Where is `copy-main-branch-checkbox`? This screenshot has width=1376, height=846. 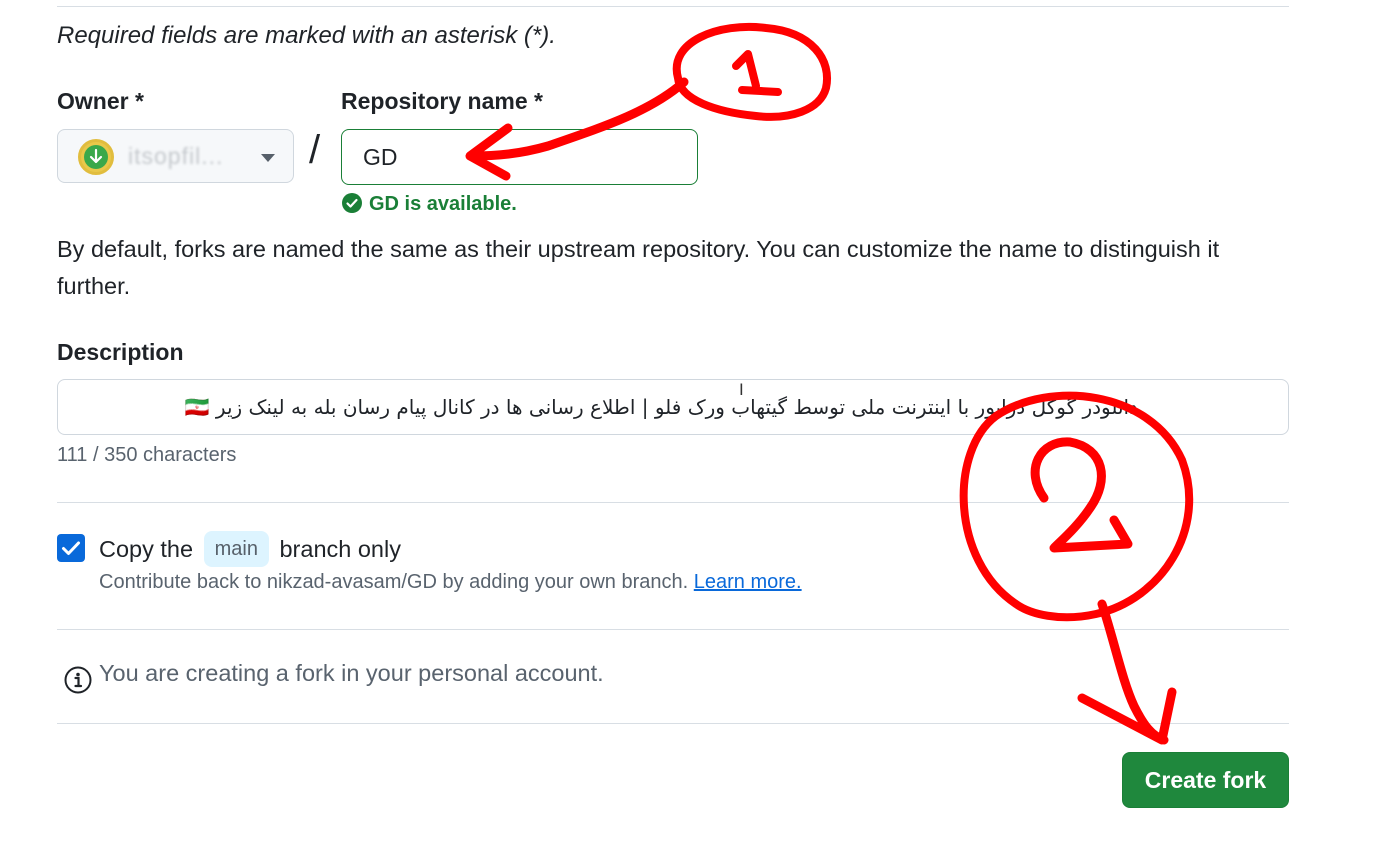 copy-main-branch-checkbox is located at coordinates (71, 548).